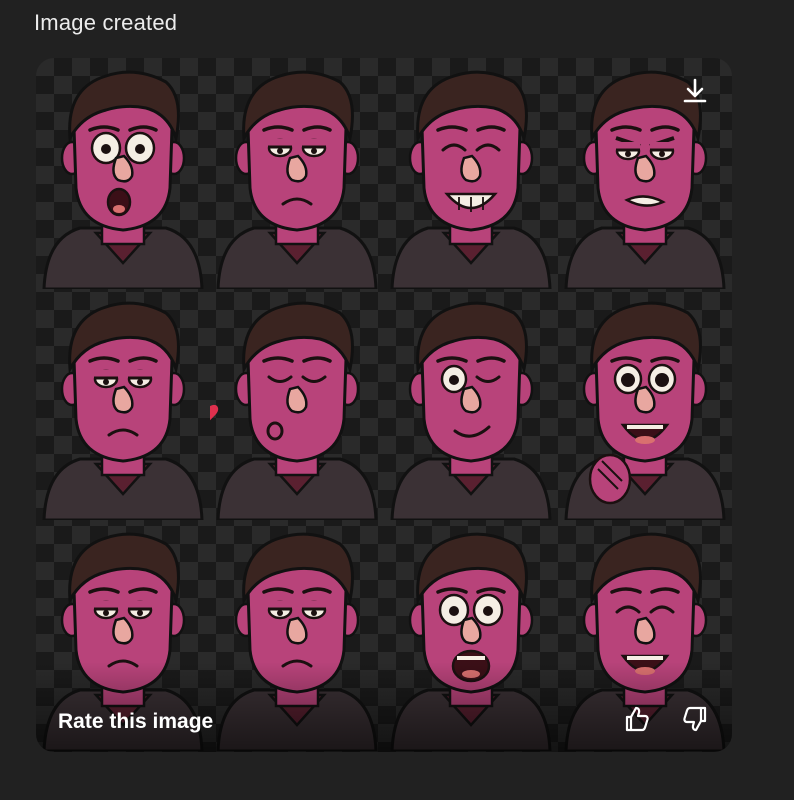  Describe the element at coordinates (123, 173) in the screenshot. I see `sticker-surprised` at that location.